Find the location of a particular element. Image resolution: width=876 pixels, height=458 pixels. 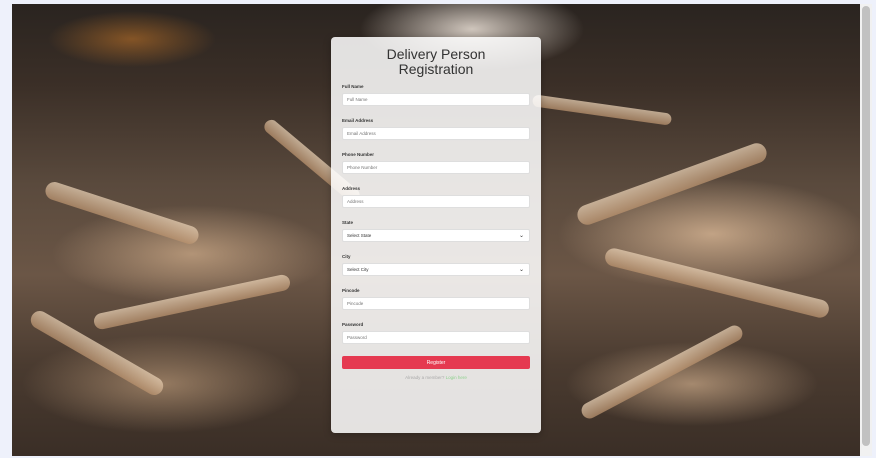

city-select-value: Select City is located at coordinates (358, 269).